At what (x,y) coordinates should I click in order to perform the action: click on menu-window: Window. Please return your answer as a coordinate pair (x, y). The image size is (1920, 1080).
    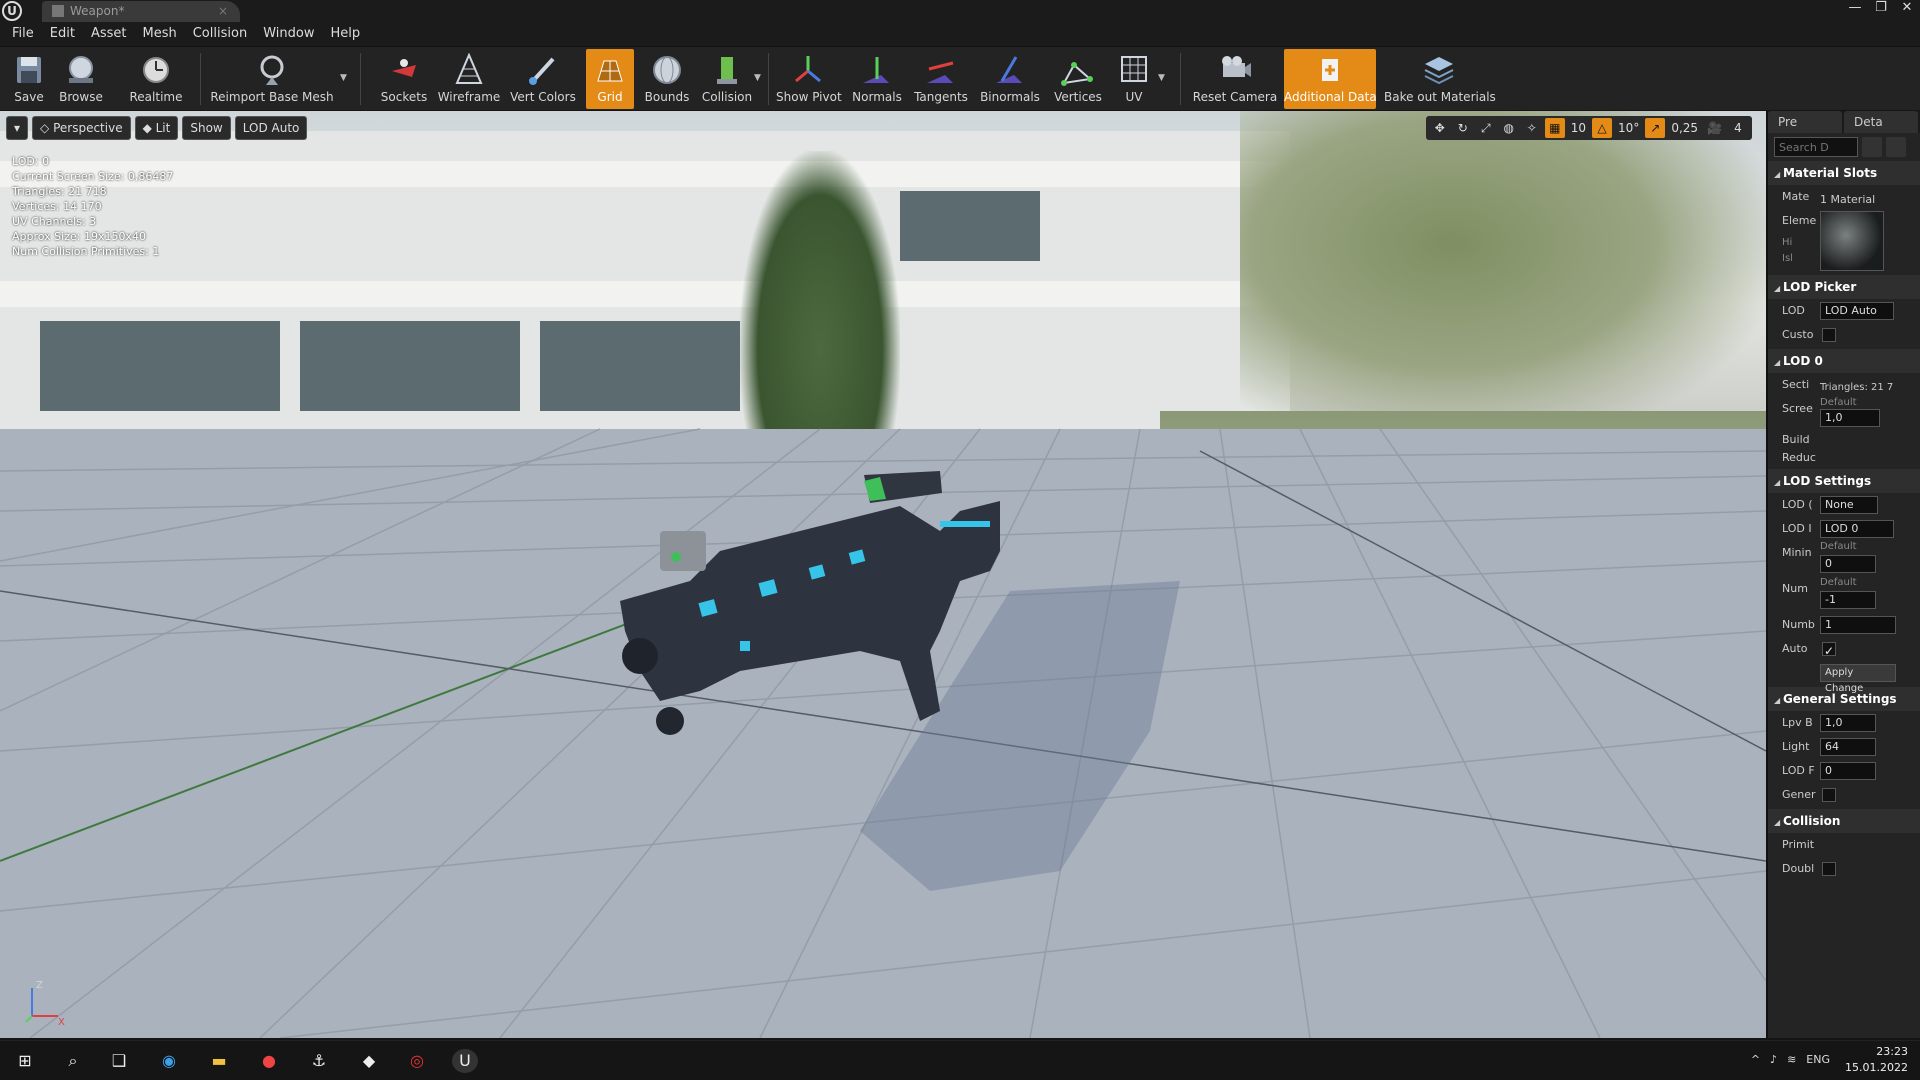
    Looking at the image, I should click on (288, 34).